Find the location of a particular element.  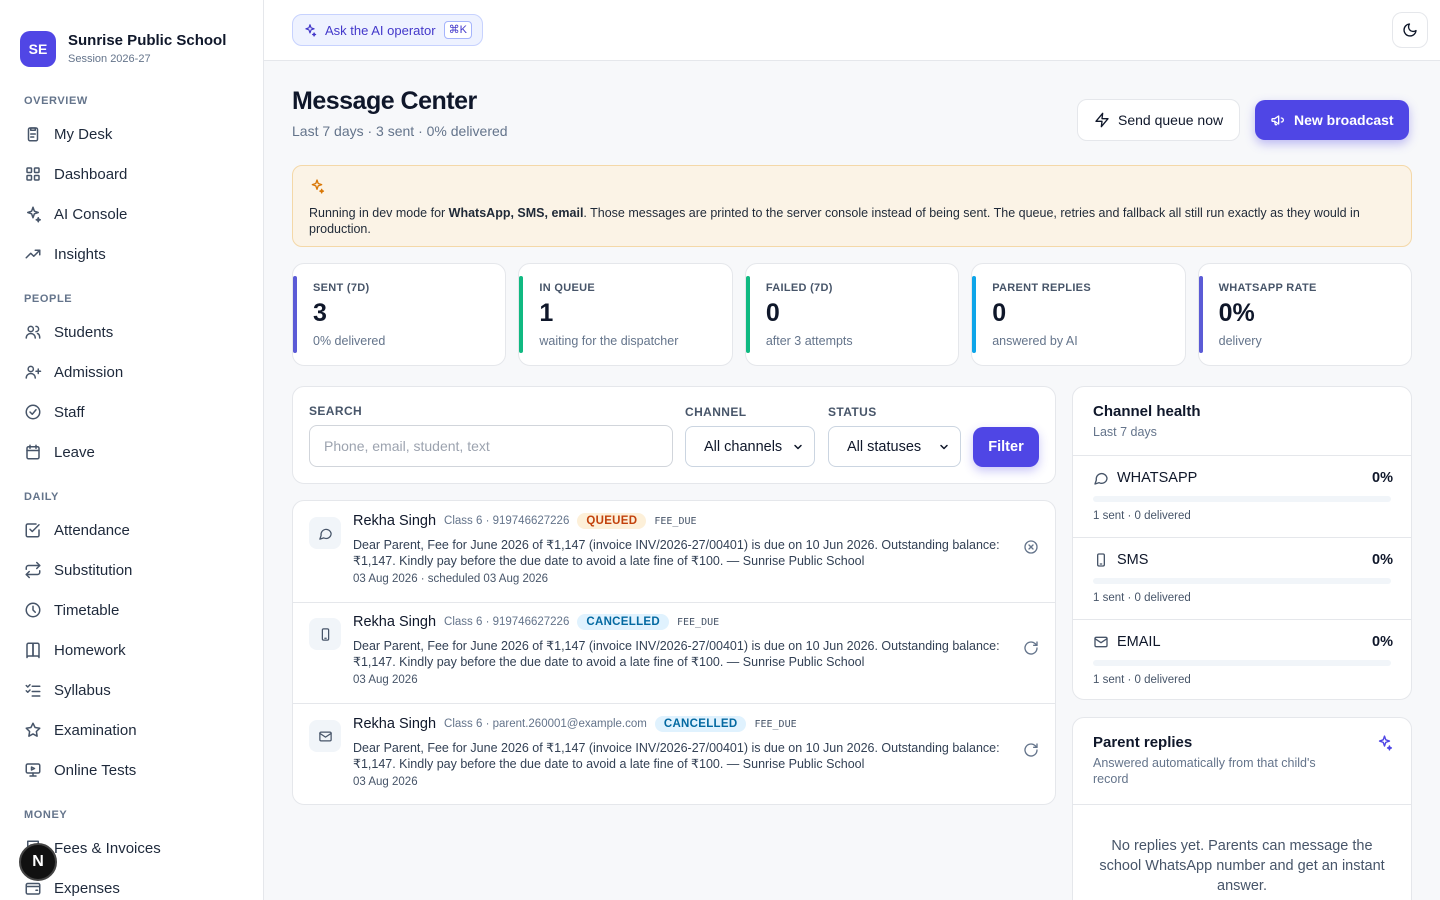

ask-ai-label: Ask the AI operator is located at coordinates (380, 30).